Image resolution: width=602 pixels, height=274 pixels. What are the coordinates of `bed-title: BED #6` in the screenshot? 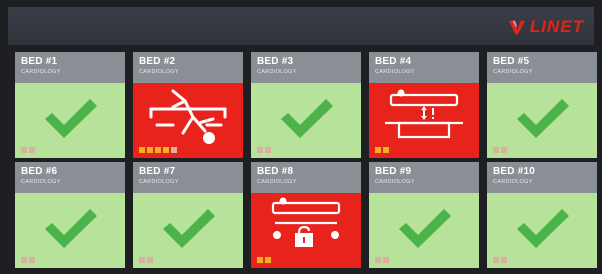 It's located at (39, 171).